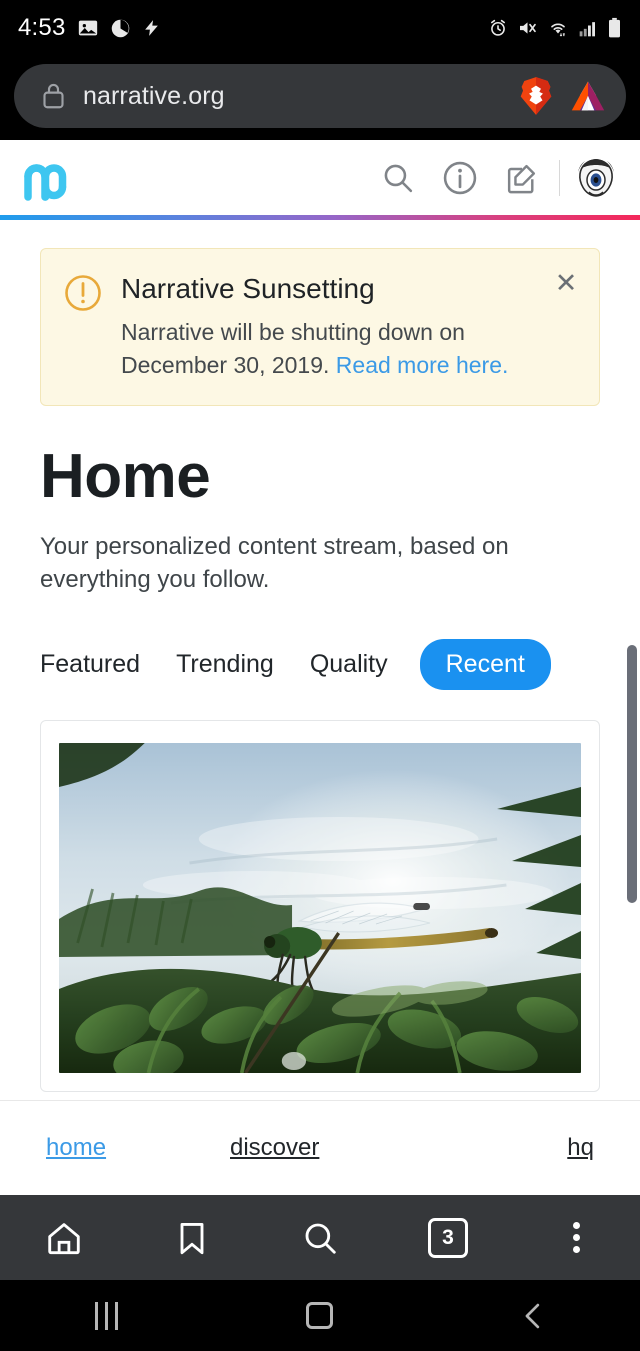 The image size is (640, 1351). What do you see at coordinates (46, 178) in the screenshot?
I see `narrative-logo` at bounding box center [46, 178].